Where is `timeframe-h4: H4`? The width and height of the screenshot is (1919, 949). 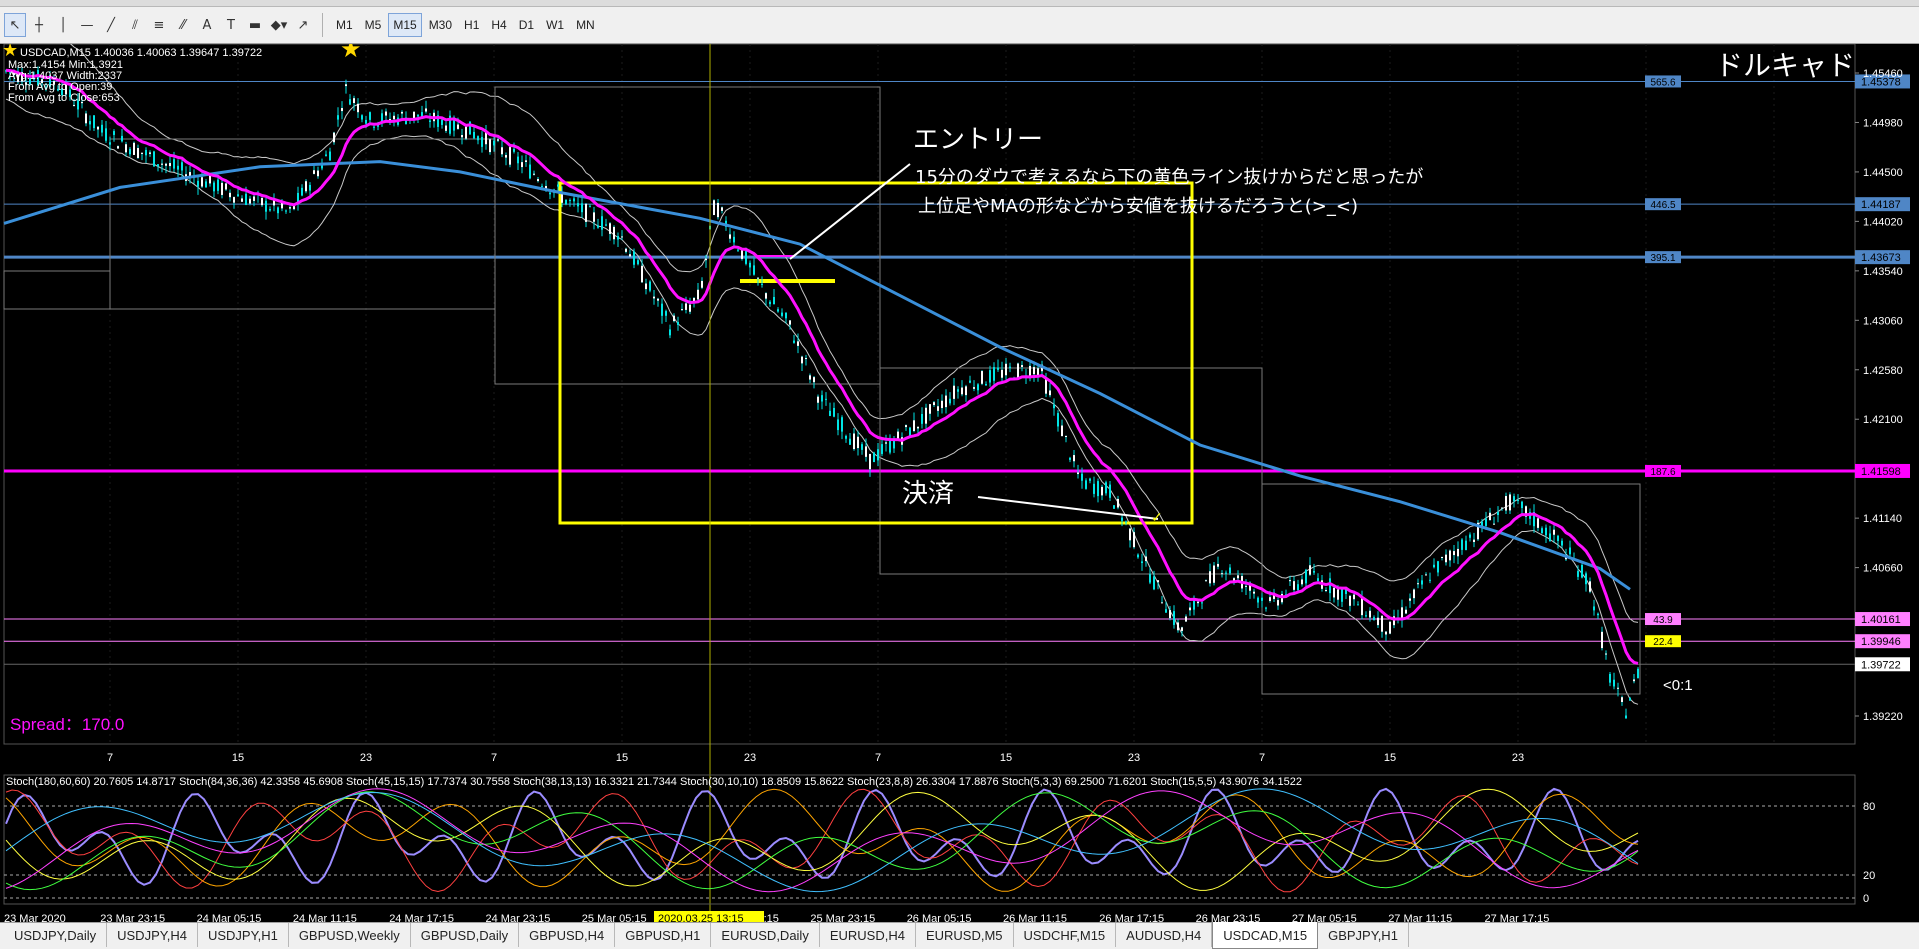
timeframe-h4: H4 is located at coordinates (498, 25).